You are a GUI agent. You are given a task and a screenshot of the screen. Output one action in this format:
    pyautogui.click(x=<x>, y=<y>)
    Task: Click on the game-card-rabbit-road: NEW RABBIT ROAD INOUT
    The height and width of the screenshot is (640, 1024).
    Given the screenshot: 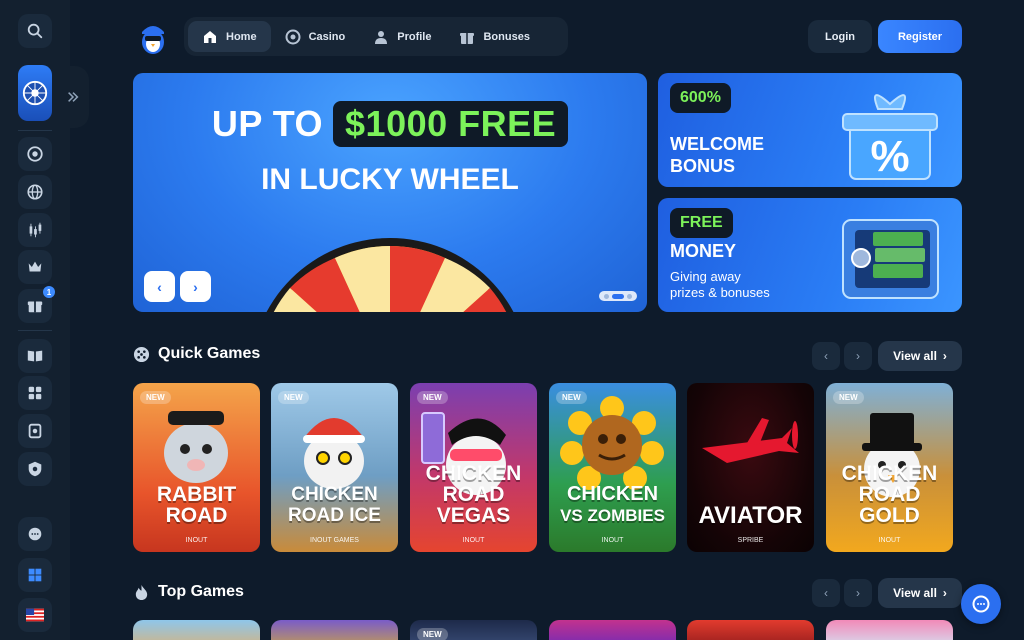 What is the action you would take?
    pyautogui.click(x=196, y=467)
    